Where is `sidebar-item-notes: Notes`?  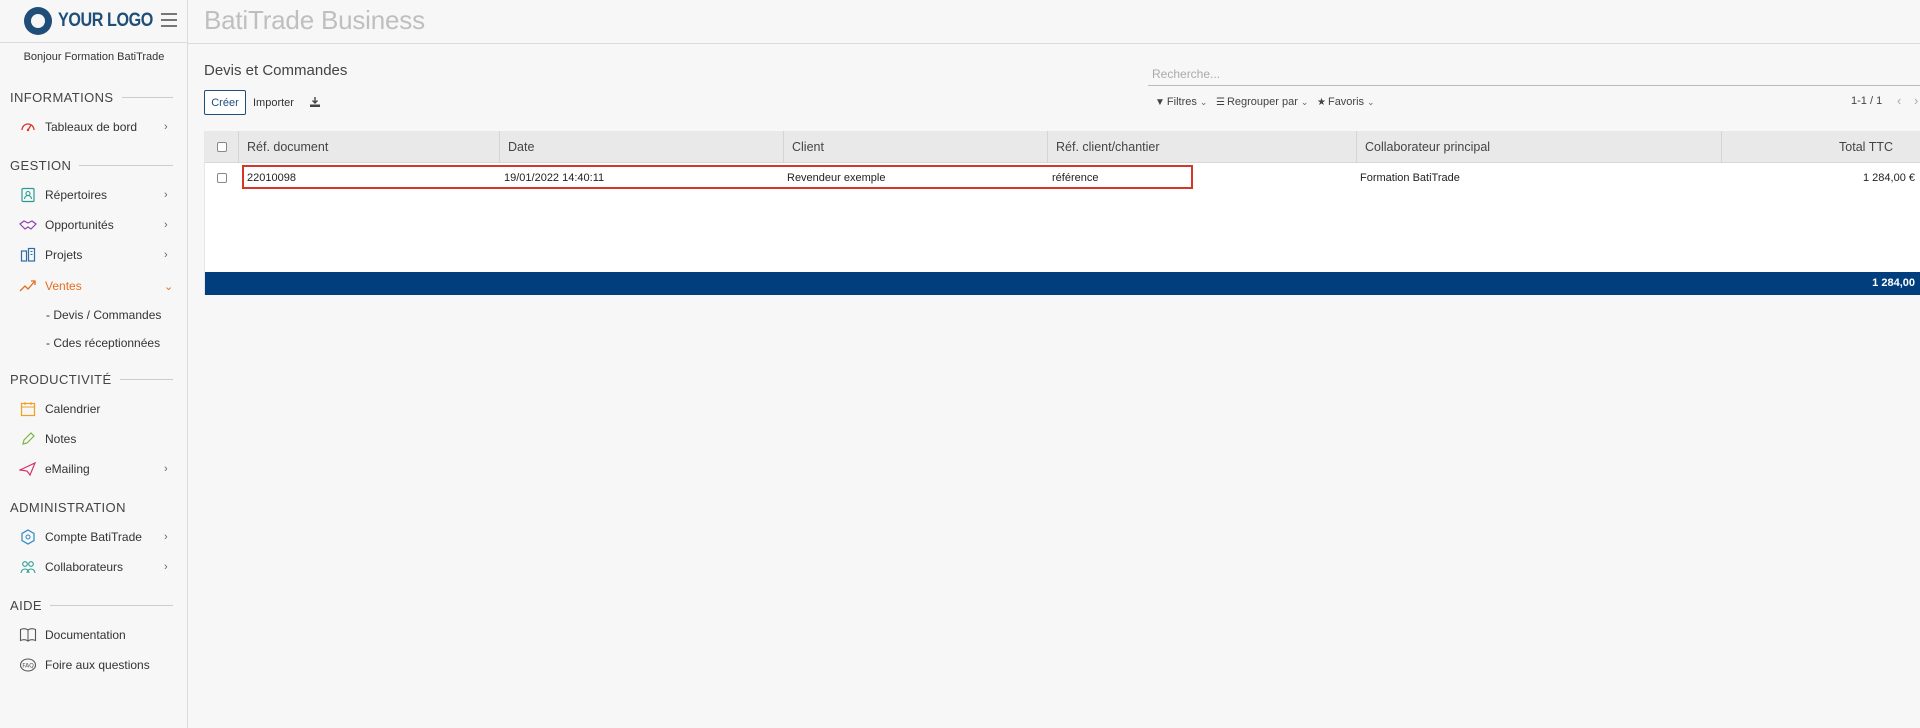
sidebar-item-notes: Notes is located at coordinates (94, 439).